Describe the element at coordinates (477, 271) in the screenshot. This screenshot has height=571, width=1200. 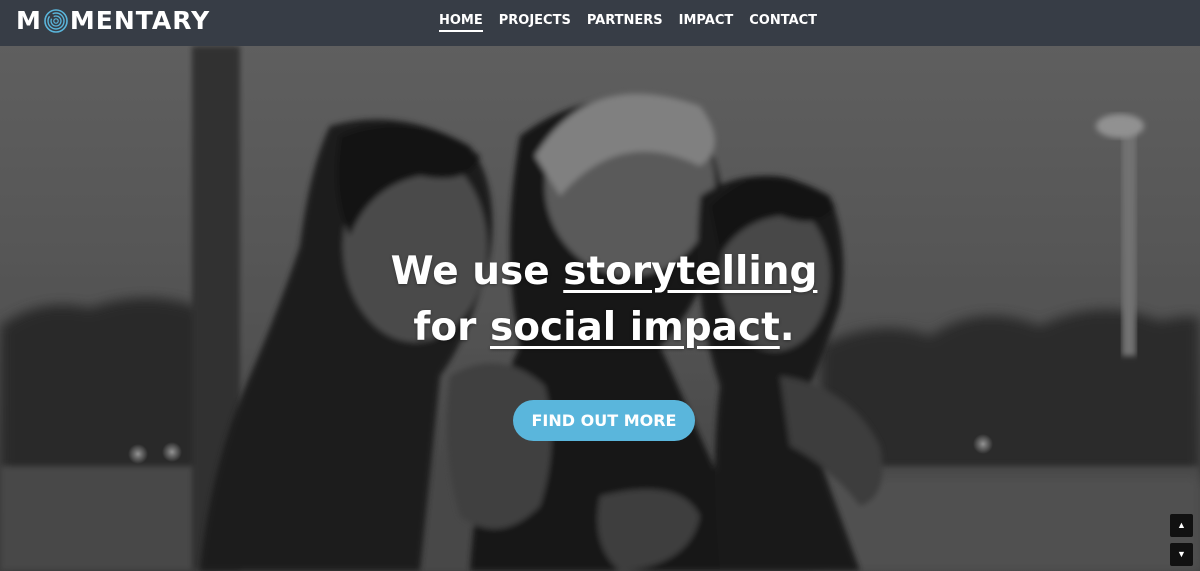
I see `hero-line1-prefix: We use` at that location.